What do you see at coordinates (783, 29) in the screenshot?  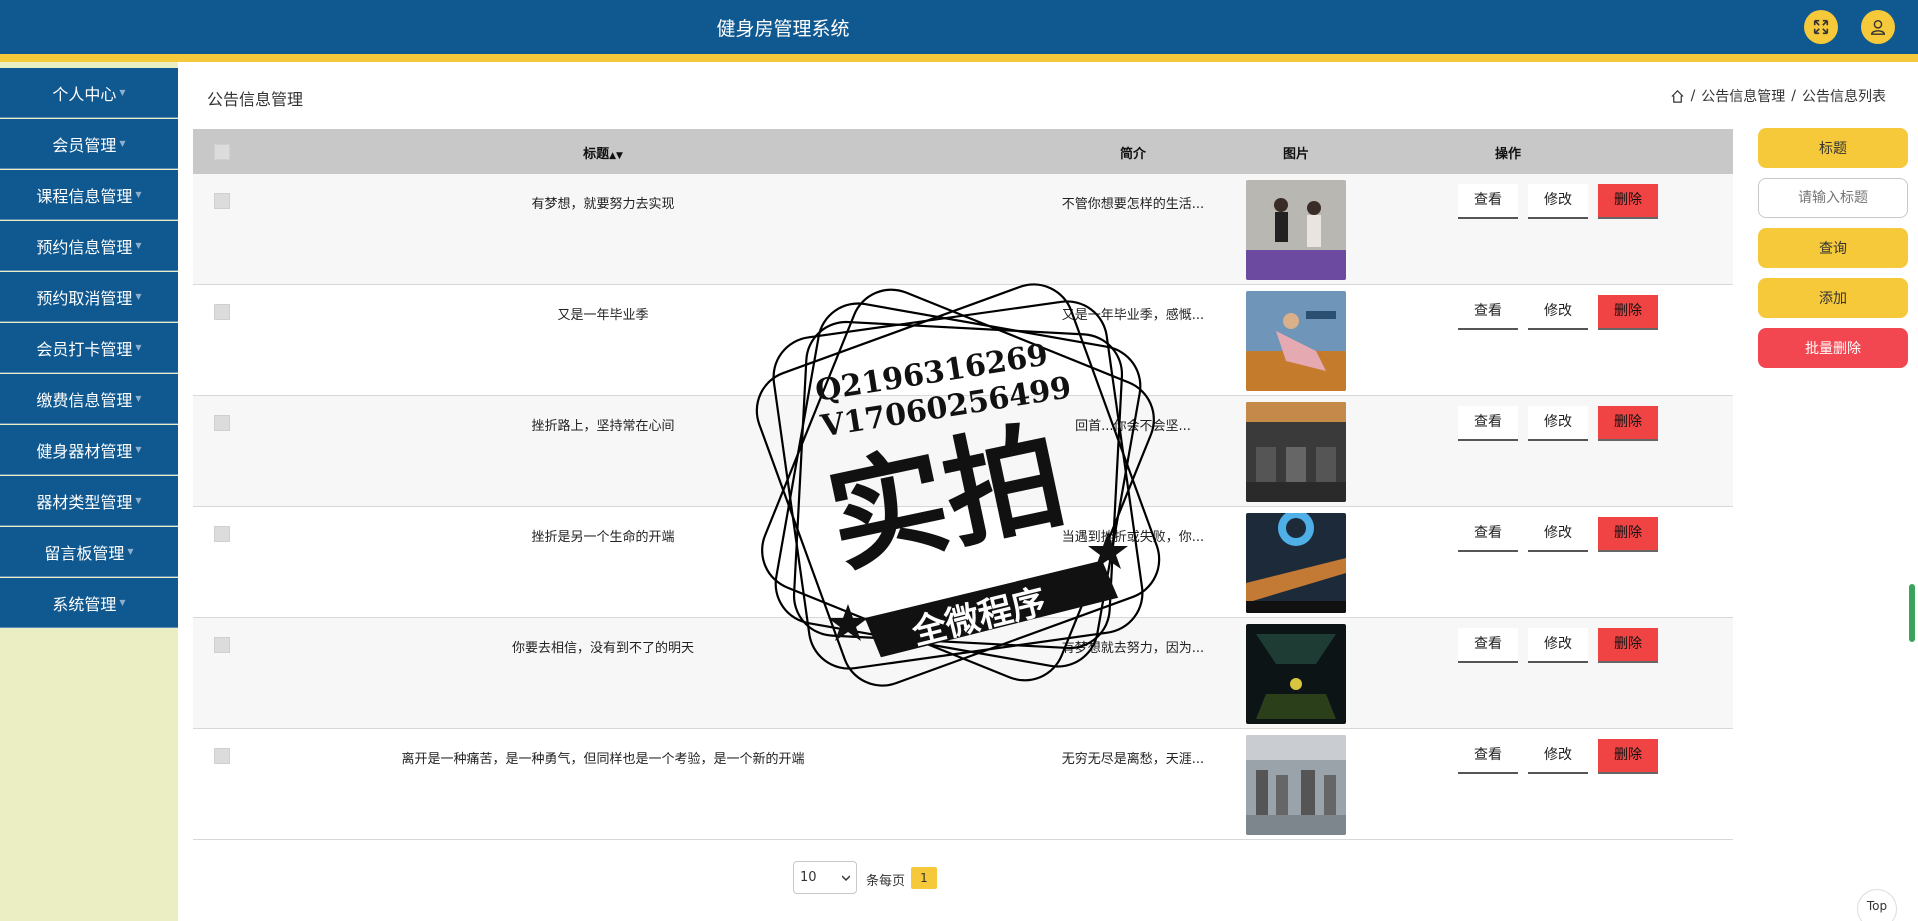 I see `app-title: 健身房管理系统` at bounding box center [783, 29].